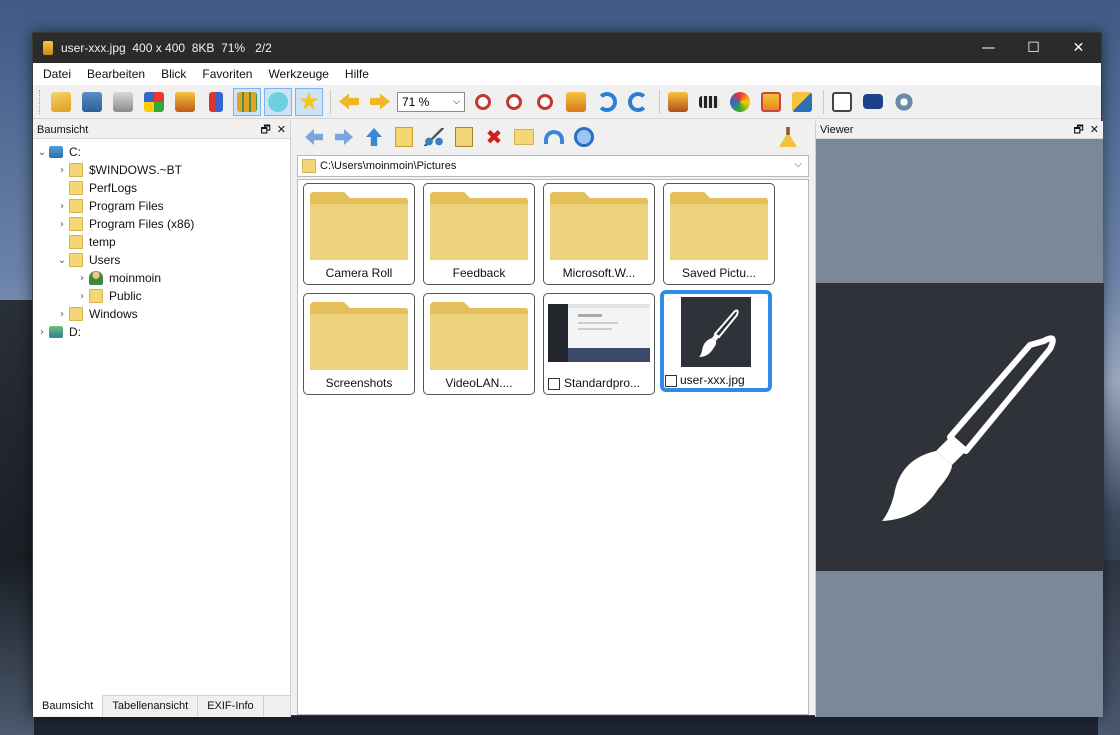 This screenshot has height=735, width=1120. Describe the element at coordinates (357, 74) in the screenshot. I see `menu-hilfe: Hilfe` at that location.